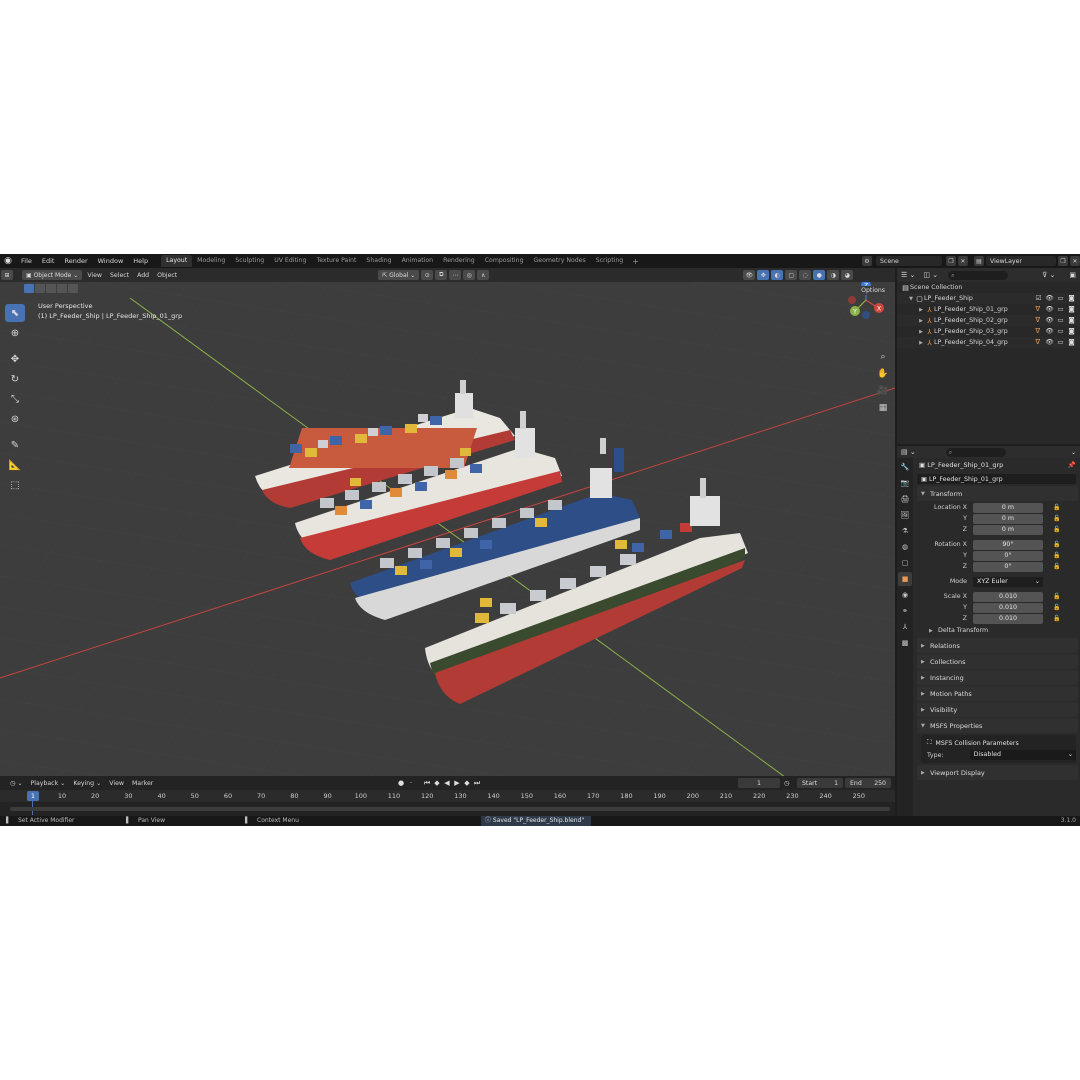 This screenshot has width=1080, height=1080. I want to click on menu-add: Add, so click(143, 275).